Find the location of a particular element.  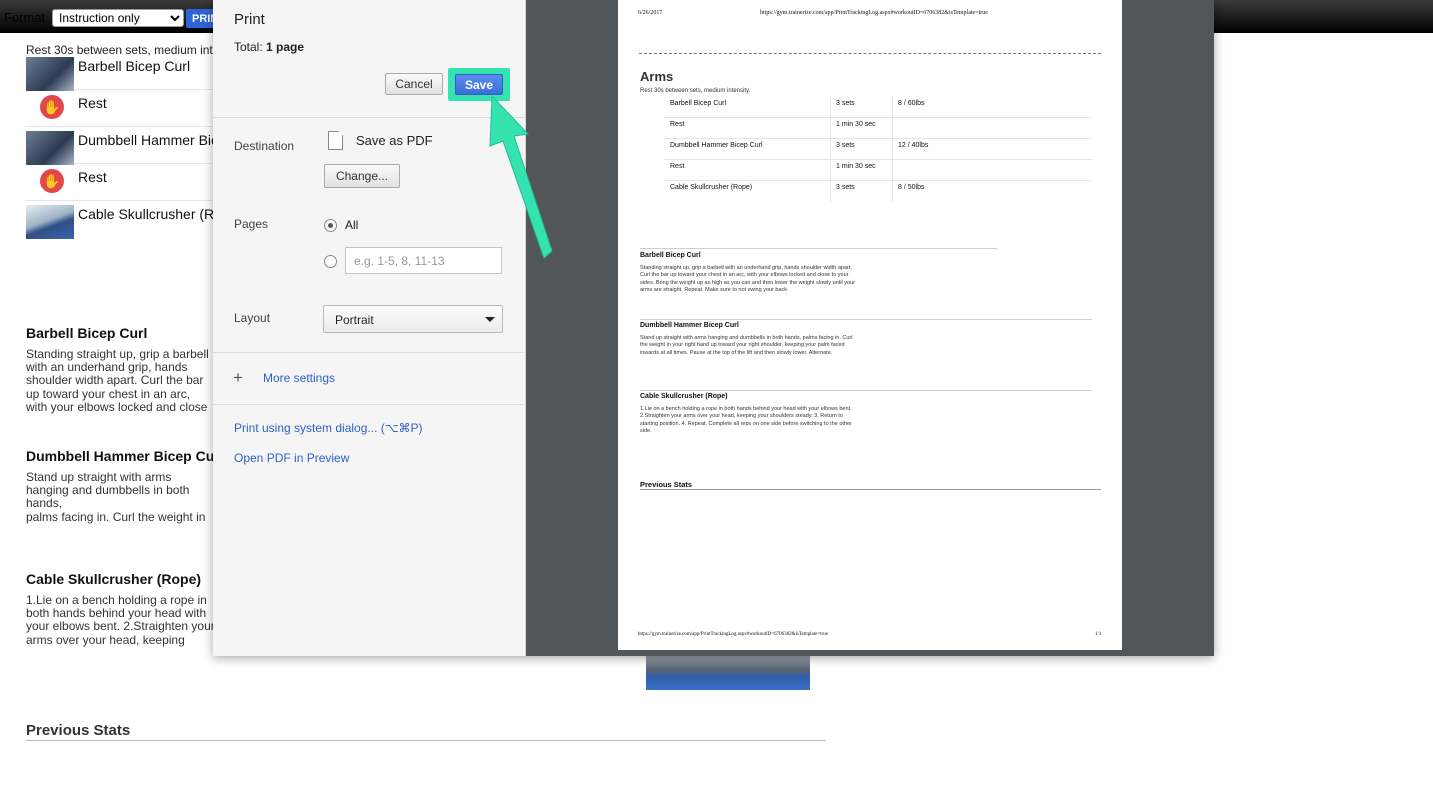

annotation-arrow-icon is located at coordinates (521, 177).